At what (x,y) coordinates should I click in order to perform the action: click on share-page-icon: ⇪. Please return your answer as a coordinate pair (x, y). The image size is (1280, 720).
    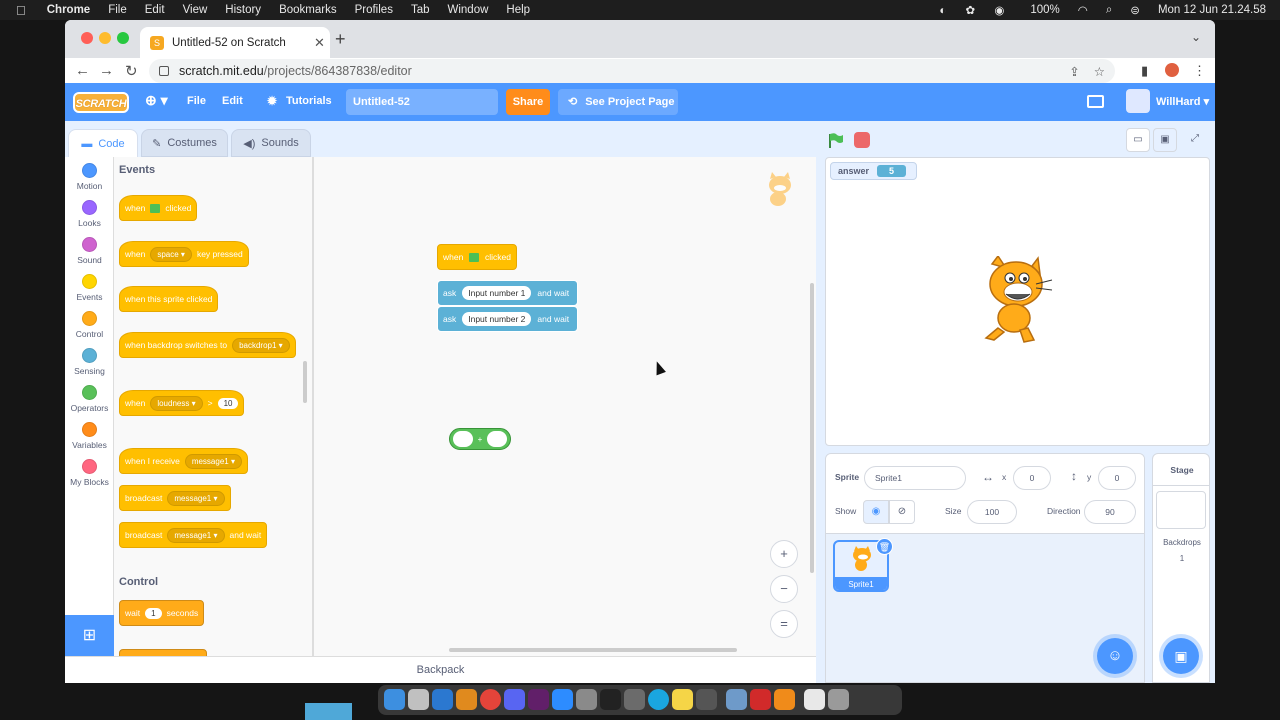
    Looking at the image, I should click on (1074, 71).